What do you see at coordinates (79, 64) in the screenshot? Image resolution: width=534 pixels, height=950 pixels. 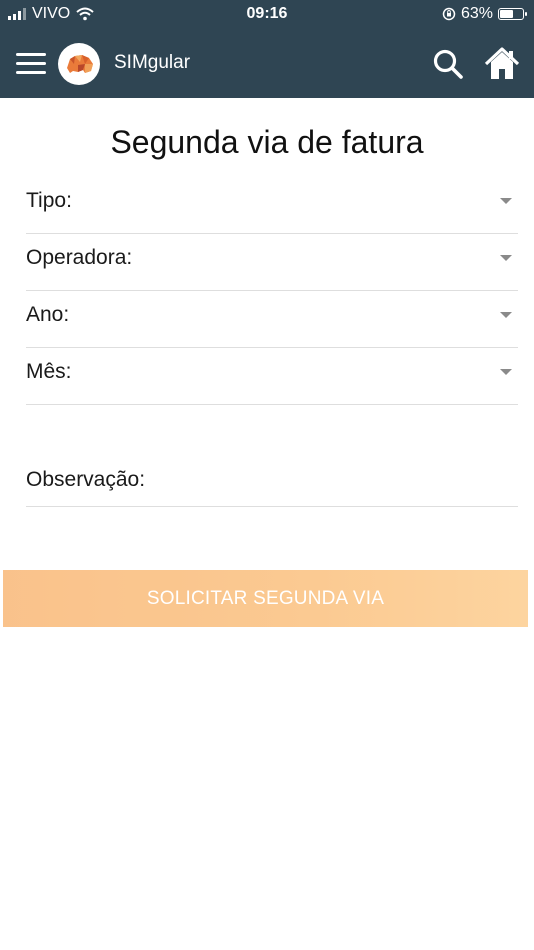 I see `bear-logo-icon` at bounding box center [79, 64].